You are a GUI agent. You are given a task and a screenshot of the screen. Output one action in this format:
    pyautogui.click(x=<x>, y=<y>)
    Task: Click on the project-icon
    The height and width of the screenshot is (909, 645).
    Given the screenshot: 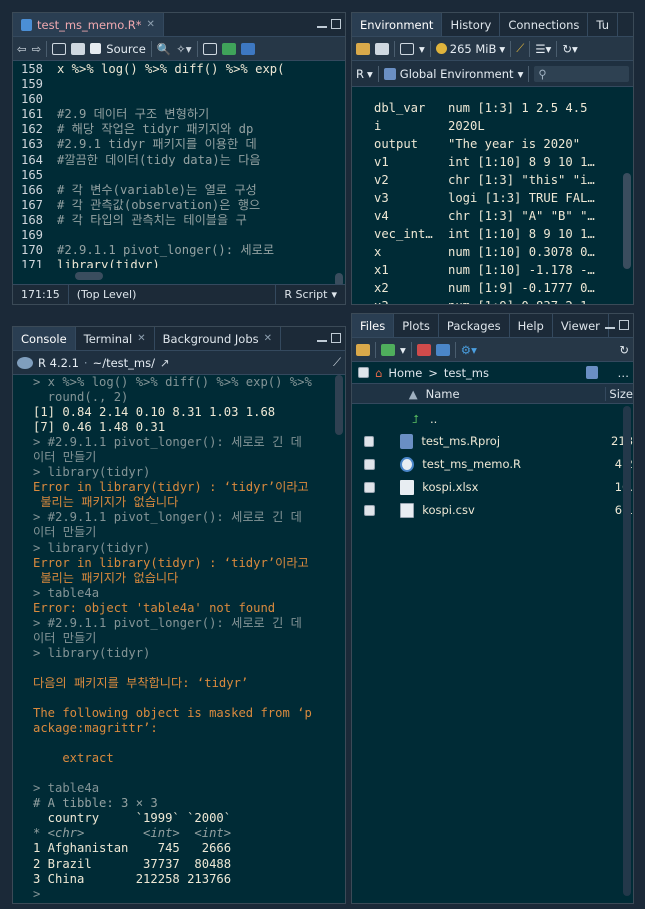 What is the action you would take?
    pyautogui.click(x=591, y=372)
    